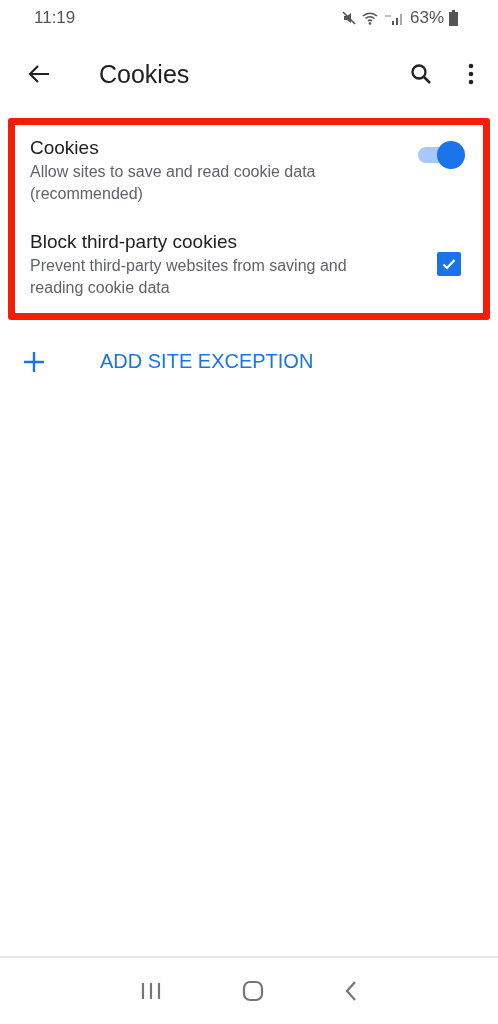 The image size is (498, 1024). Describe the element at coordinates (65, 148) in the screenshot. I see `setting-title: Cookies` at that location.